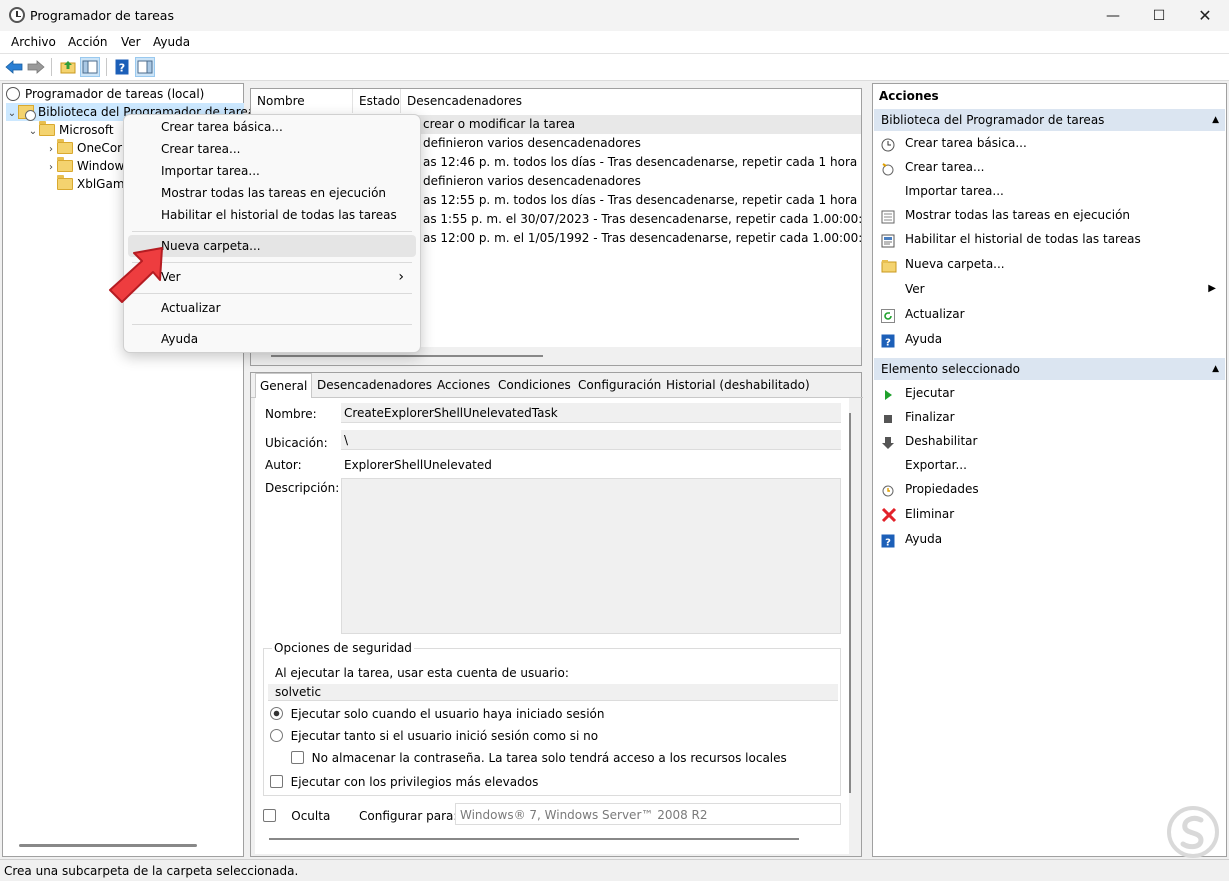  Describe the element at coordinates (51, 168) in the screenshot. I see `chevron-right-icon: ›` at that location.